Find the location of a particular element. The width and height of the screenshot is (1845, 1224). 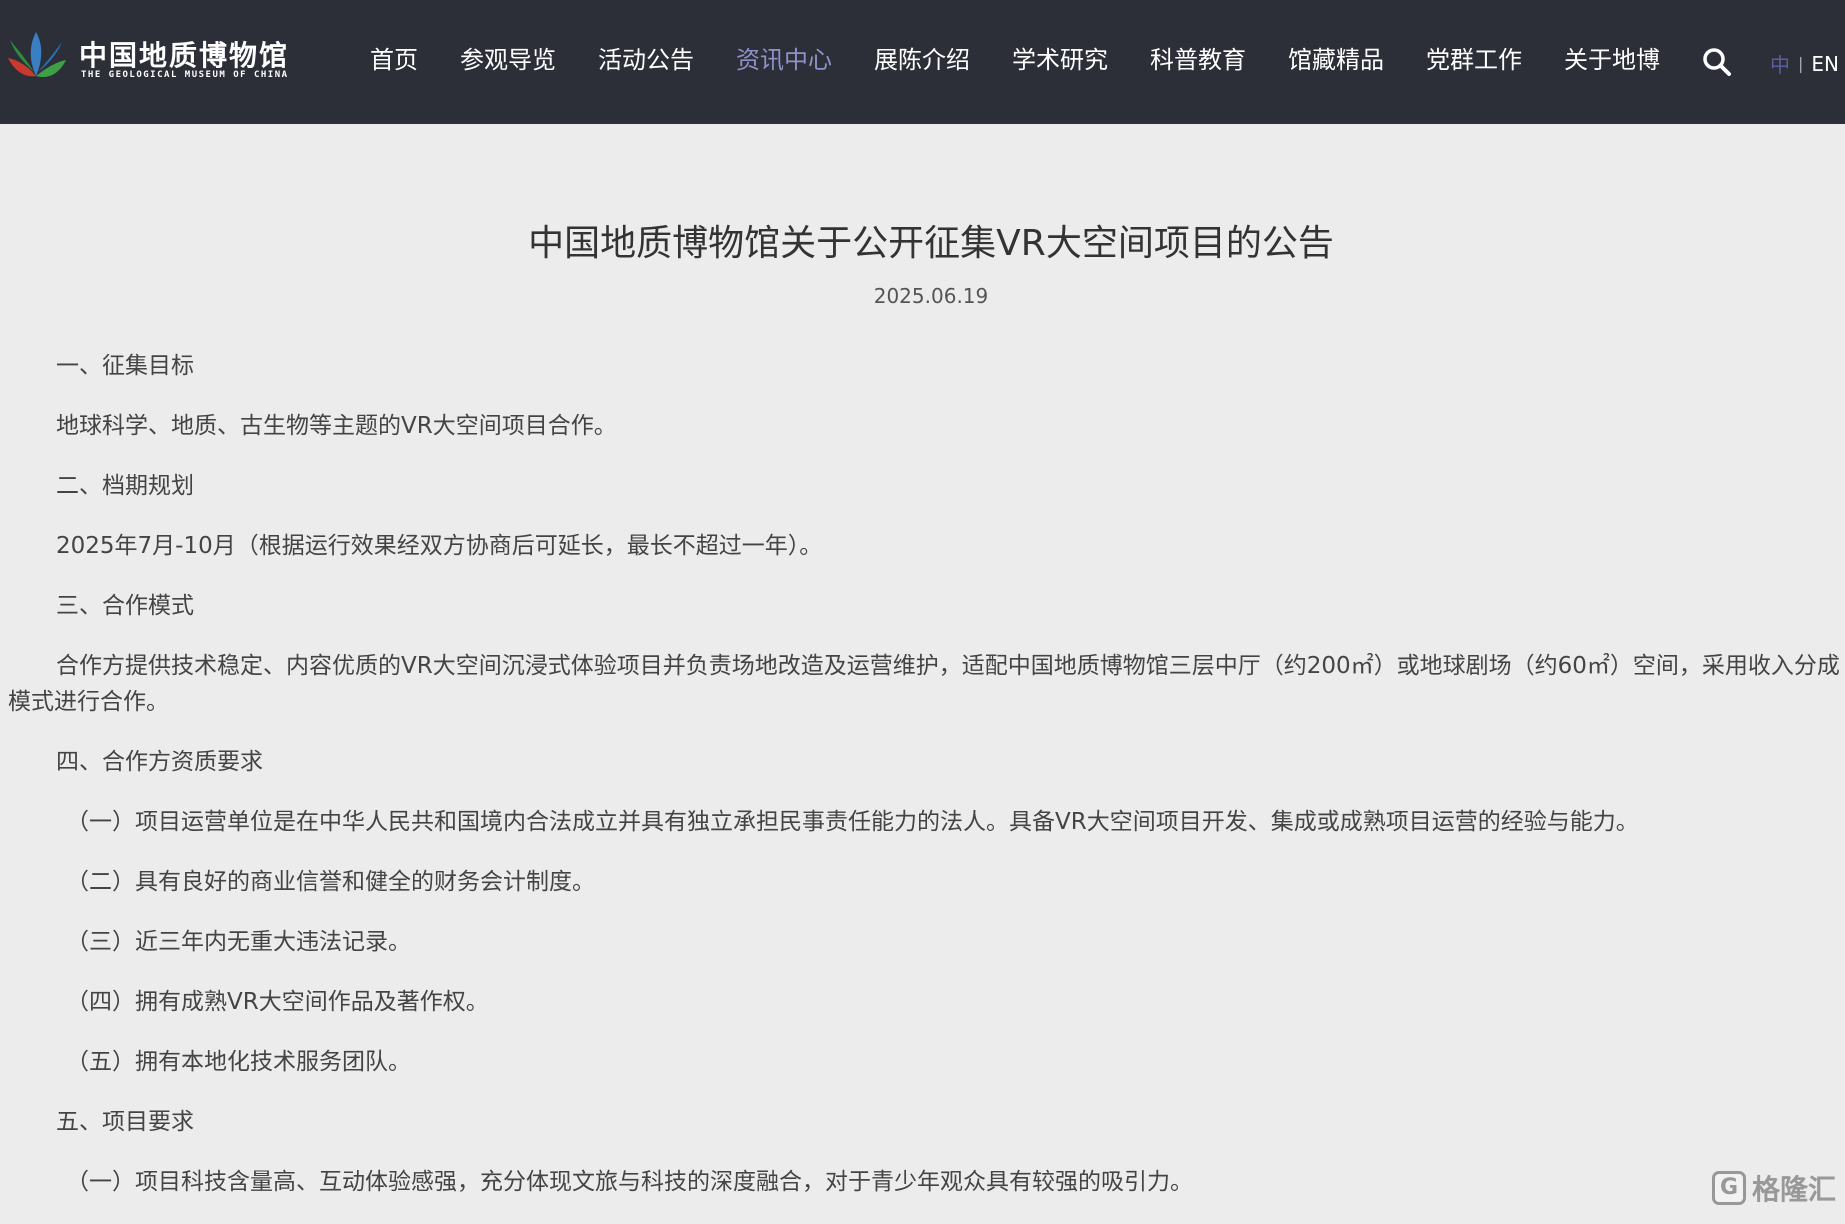

nav-item-exhibitions: 展陈介绍 is located at coordinates (922, 60).